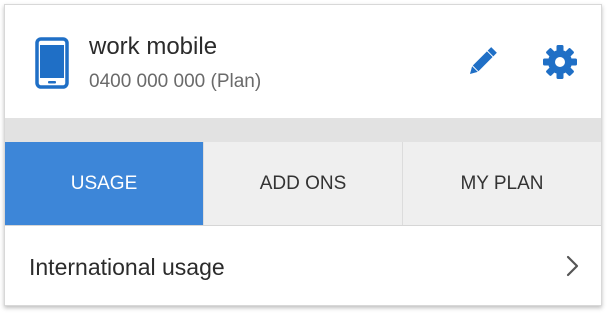  What do you see at coordinates (303, 130) in the screenshot?
I see `section-divider` at bounding box center [303, 130].